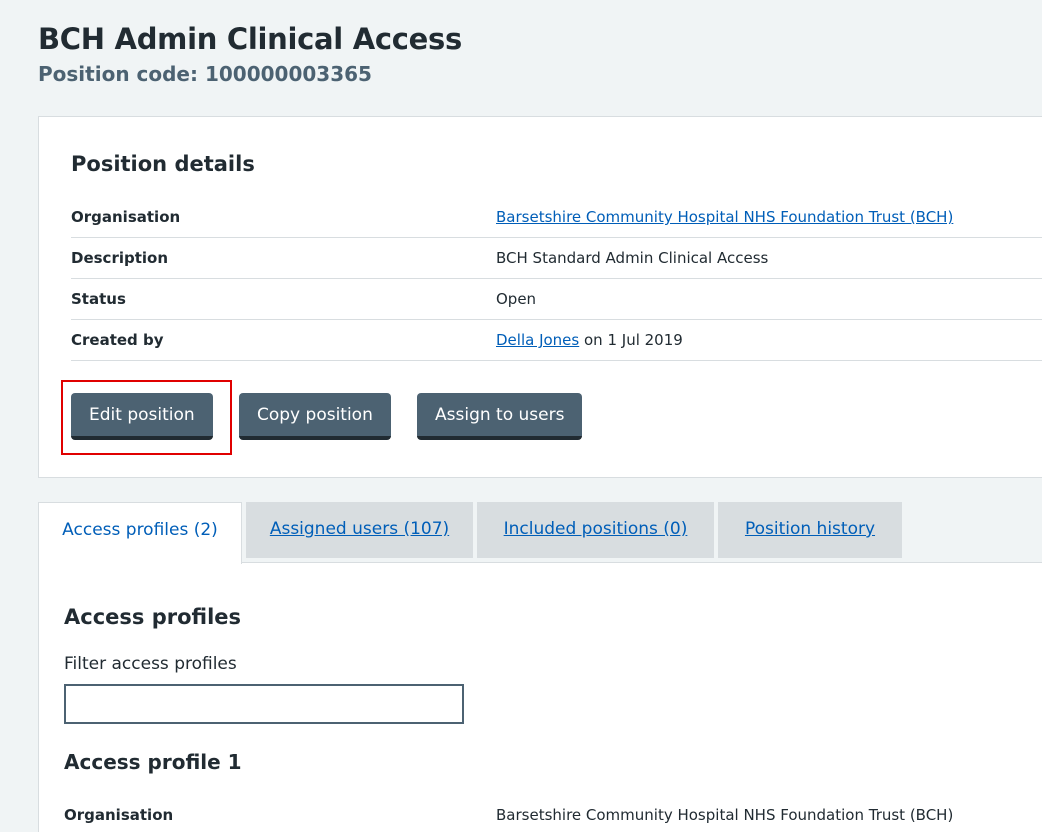 This screenshot has width=1042, height=832. I want to click on detail-key: Created by, so click(117, 340).